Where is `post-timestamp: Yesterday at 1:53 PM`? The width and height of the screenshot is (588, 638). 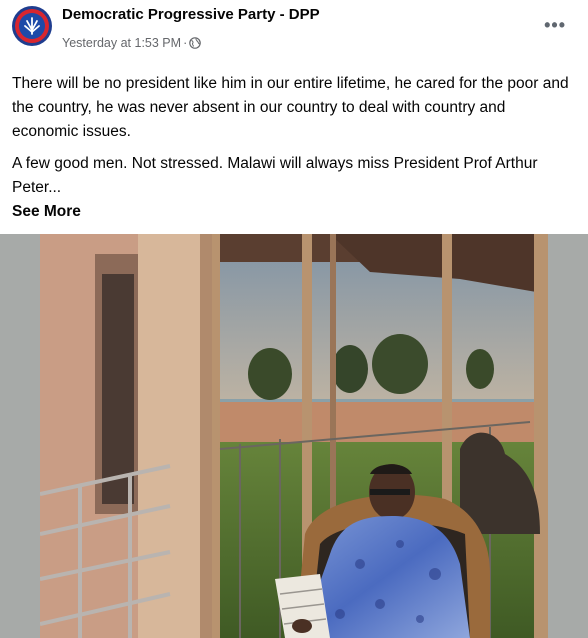 post-timestamp: Yesterday at 1:53 PM is located at coordinates (121, 43).